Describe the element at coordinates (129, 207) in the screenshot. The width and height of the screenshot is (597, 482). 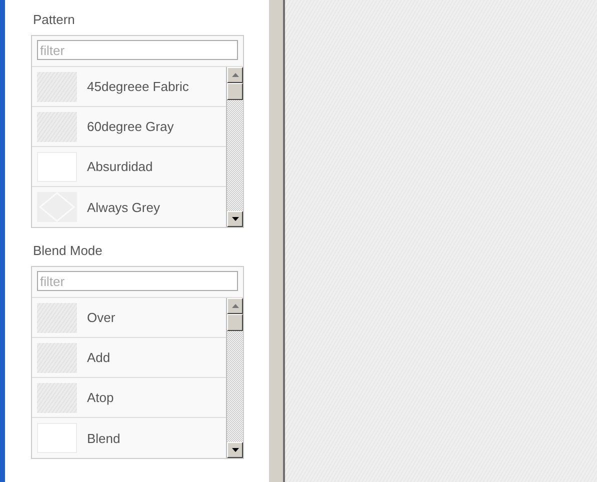
I see `list-item: Always Grey` at that location.